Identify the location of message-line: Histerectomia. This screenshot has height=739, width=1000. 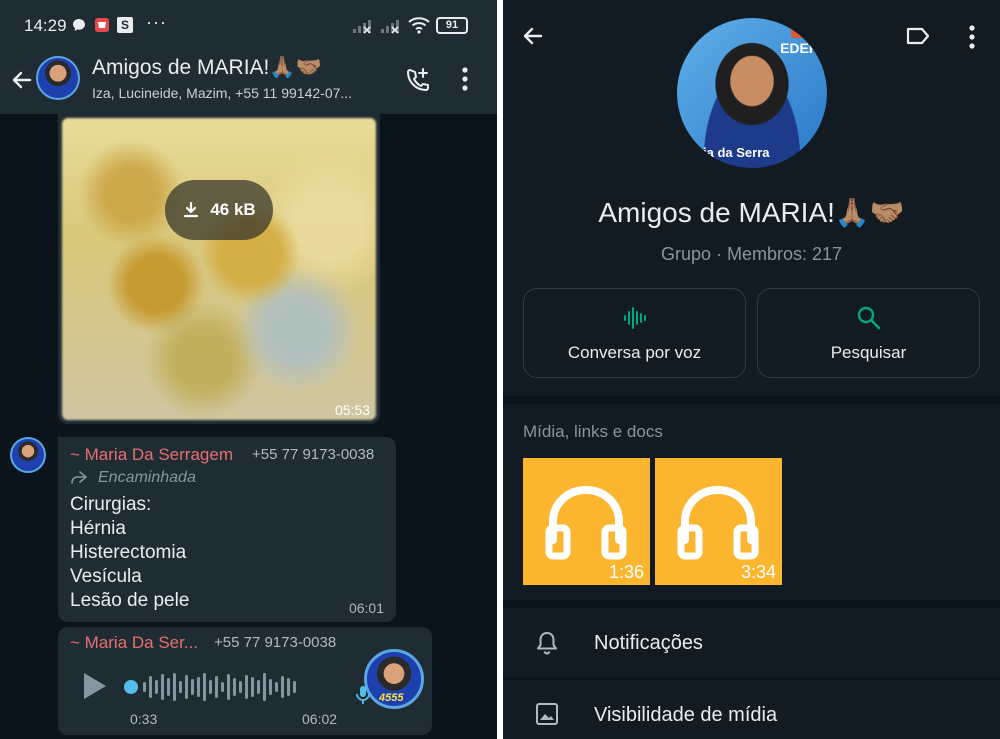
(128, 552).